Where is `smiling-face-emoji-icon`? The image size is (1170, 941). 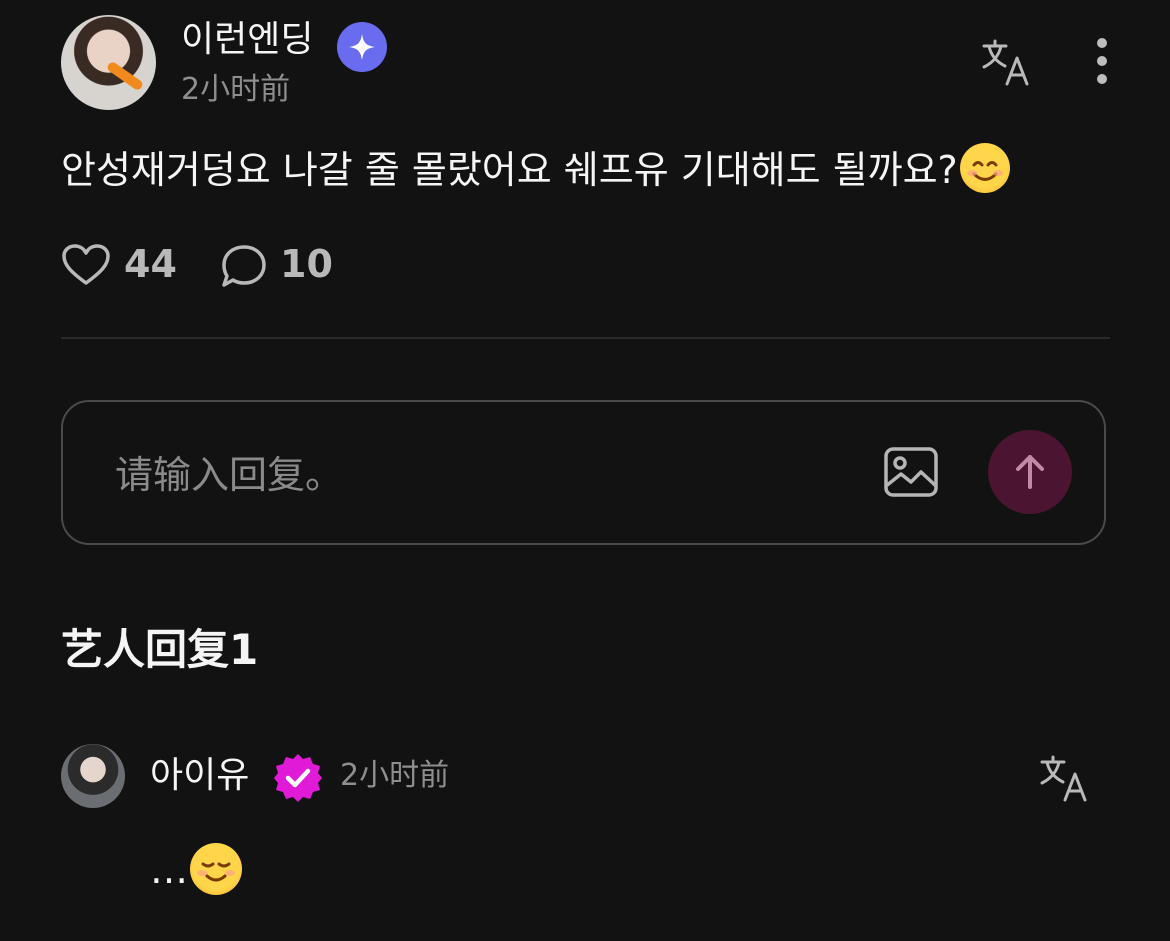
smiling-face-emoji-icon is located at coordinates (984, 168).